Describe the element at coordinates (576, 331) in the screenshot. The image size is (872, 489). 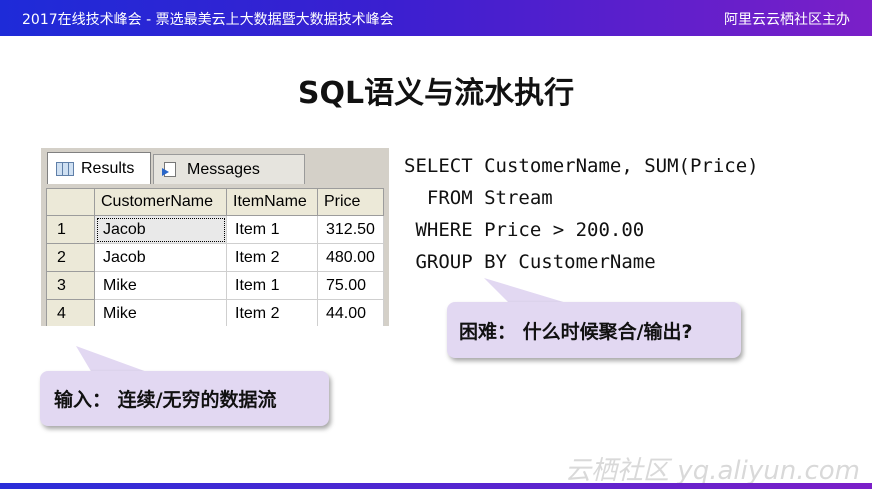
I see `difficulty-text: 困难： 什么时候聚合/输出?` at that location.